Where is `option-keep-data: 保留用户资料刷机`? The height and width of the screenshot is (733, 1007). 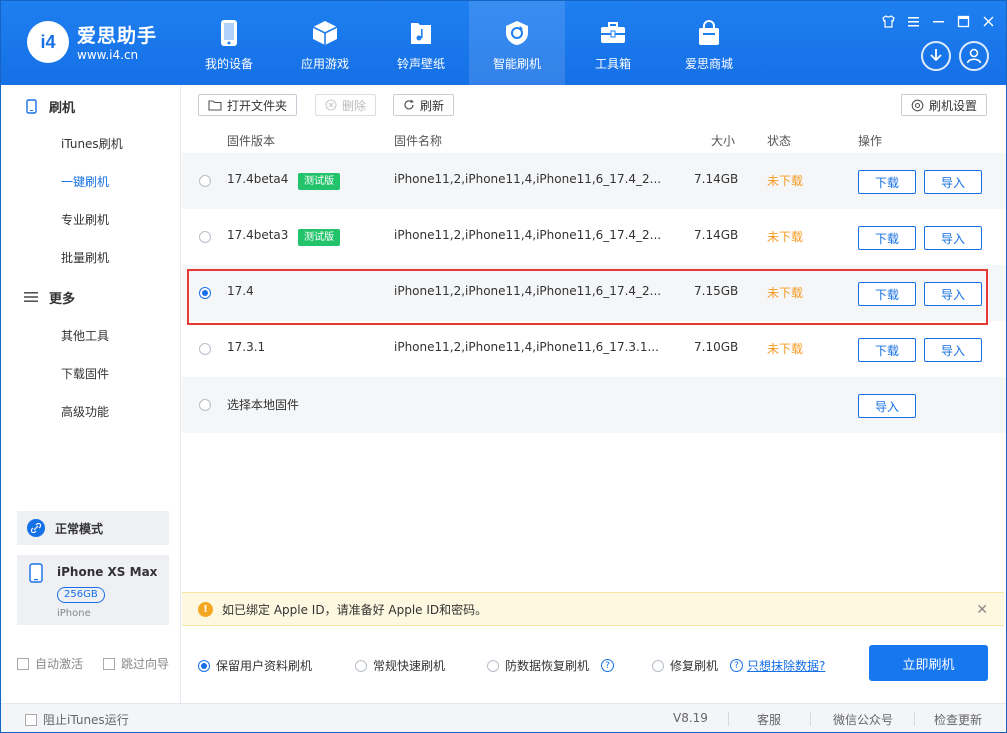 option-keep-data: 保留用户资料刷机 is located at coordinates (255, 665).